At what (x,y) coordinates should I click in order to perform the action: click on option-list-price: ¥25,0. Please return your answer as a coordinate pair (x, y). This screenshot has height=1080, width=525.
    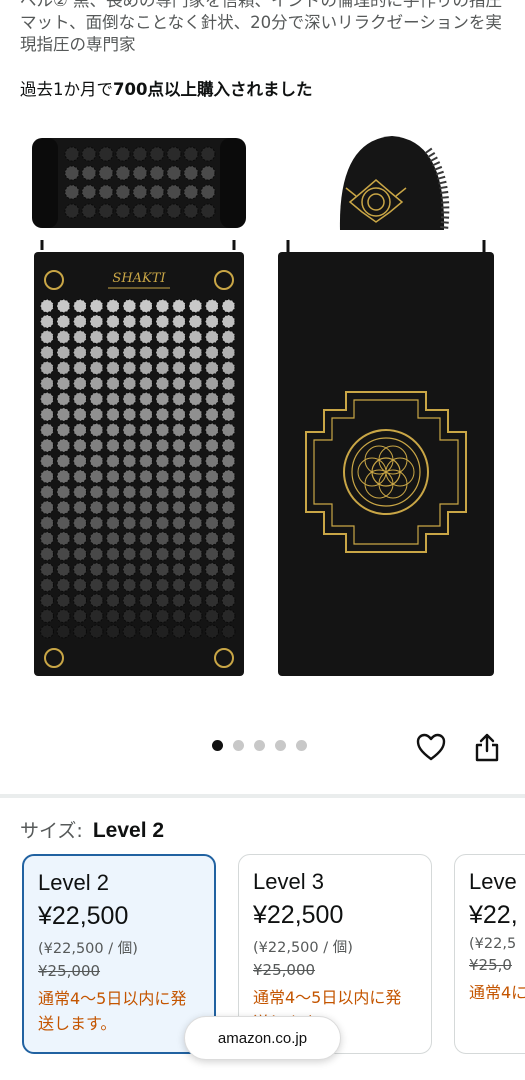
    Looking at the image, I should click on (490, 965).